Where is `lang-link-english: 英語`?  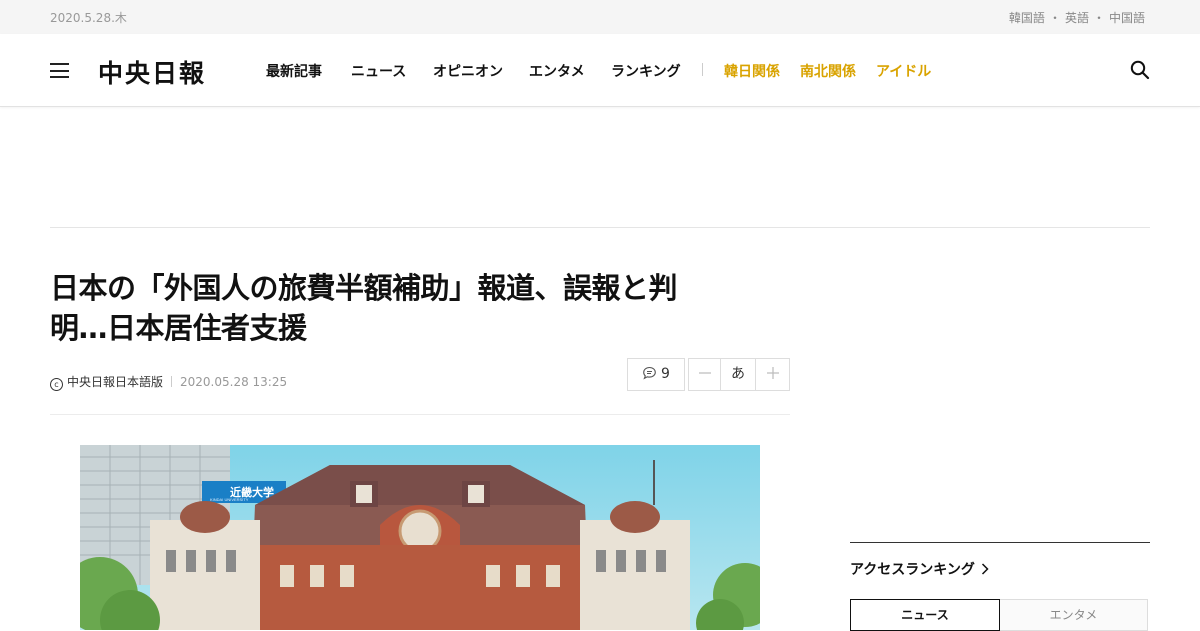
lang-link-english: 英語 is located at coordinates (1077, 18).